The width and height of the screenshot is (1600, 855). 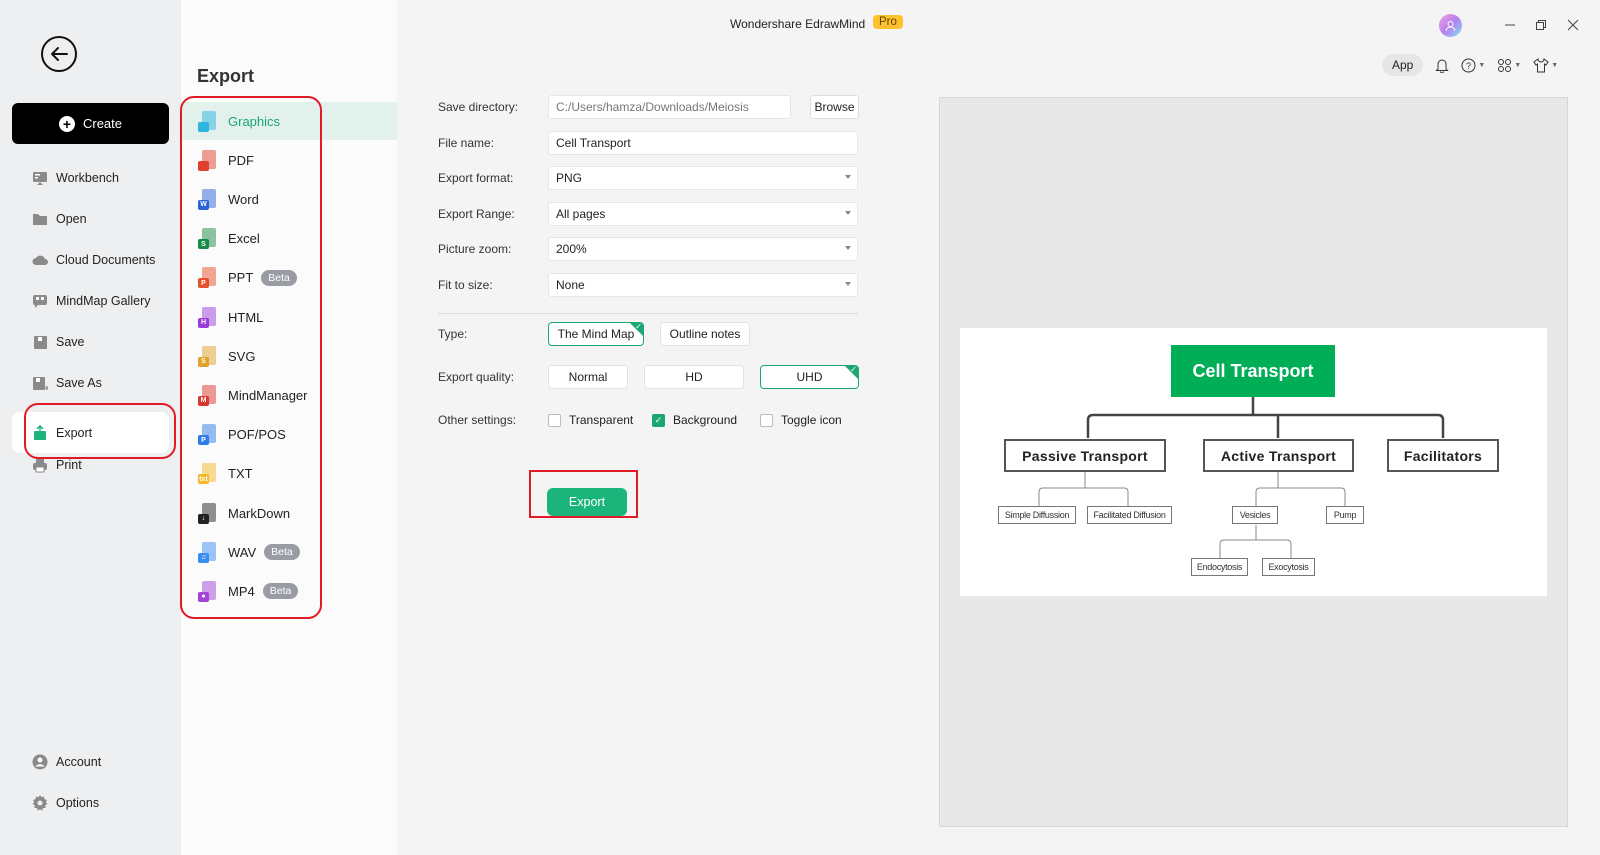 What do you see at coordinates (669, 107) in the screenshot?
I see `save-directory-input: C:/Users/hamza/Downloads/Meiosis` at bounding box center [669, 107].